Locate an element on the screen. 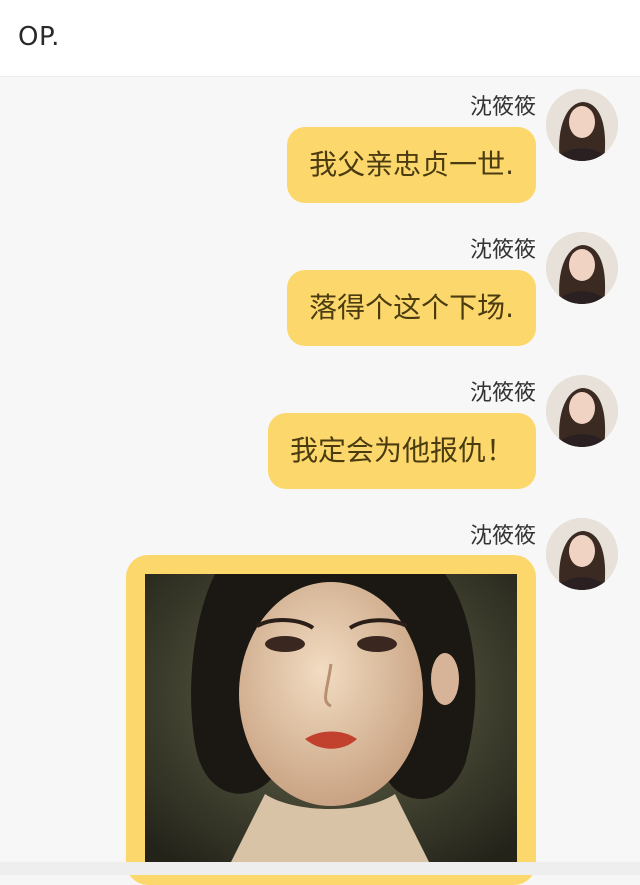  message-bubble: 落得个这个下场. is located at coordinates (411, 308).